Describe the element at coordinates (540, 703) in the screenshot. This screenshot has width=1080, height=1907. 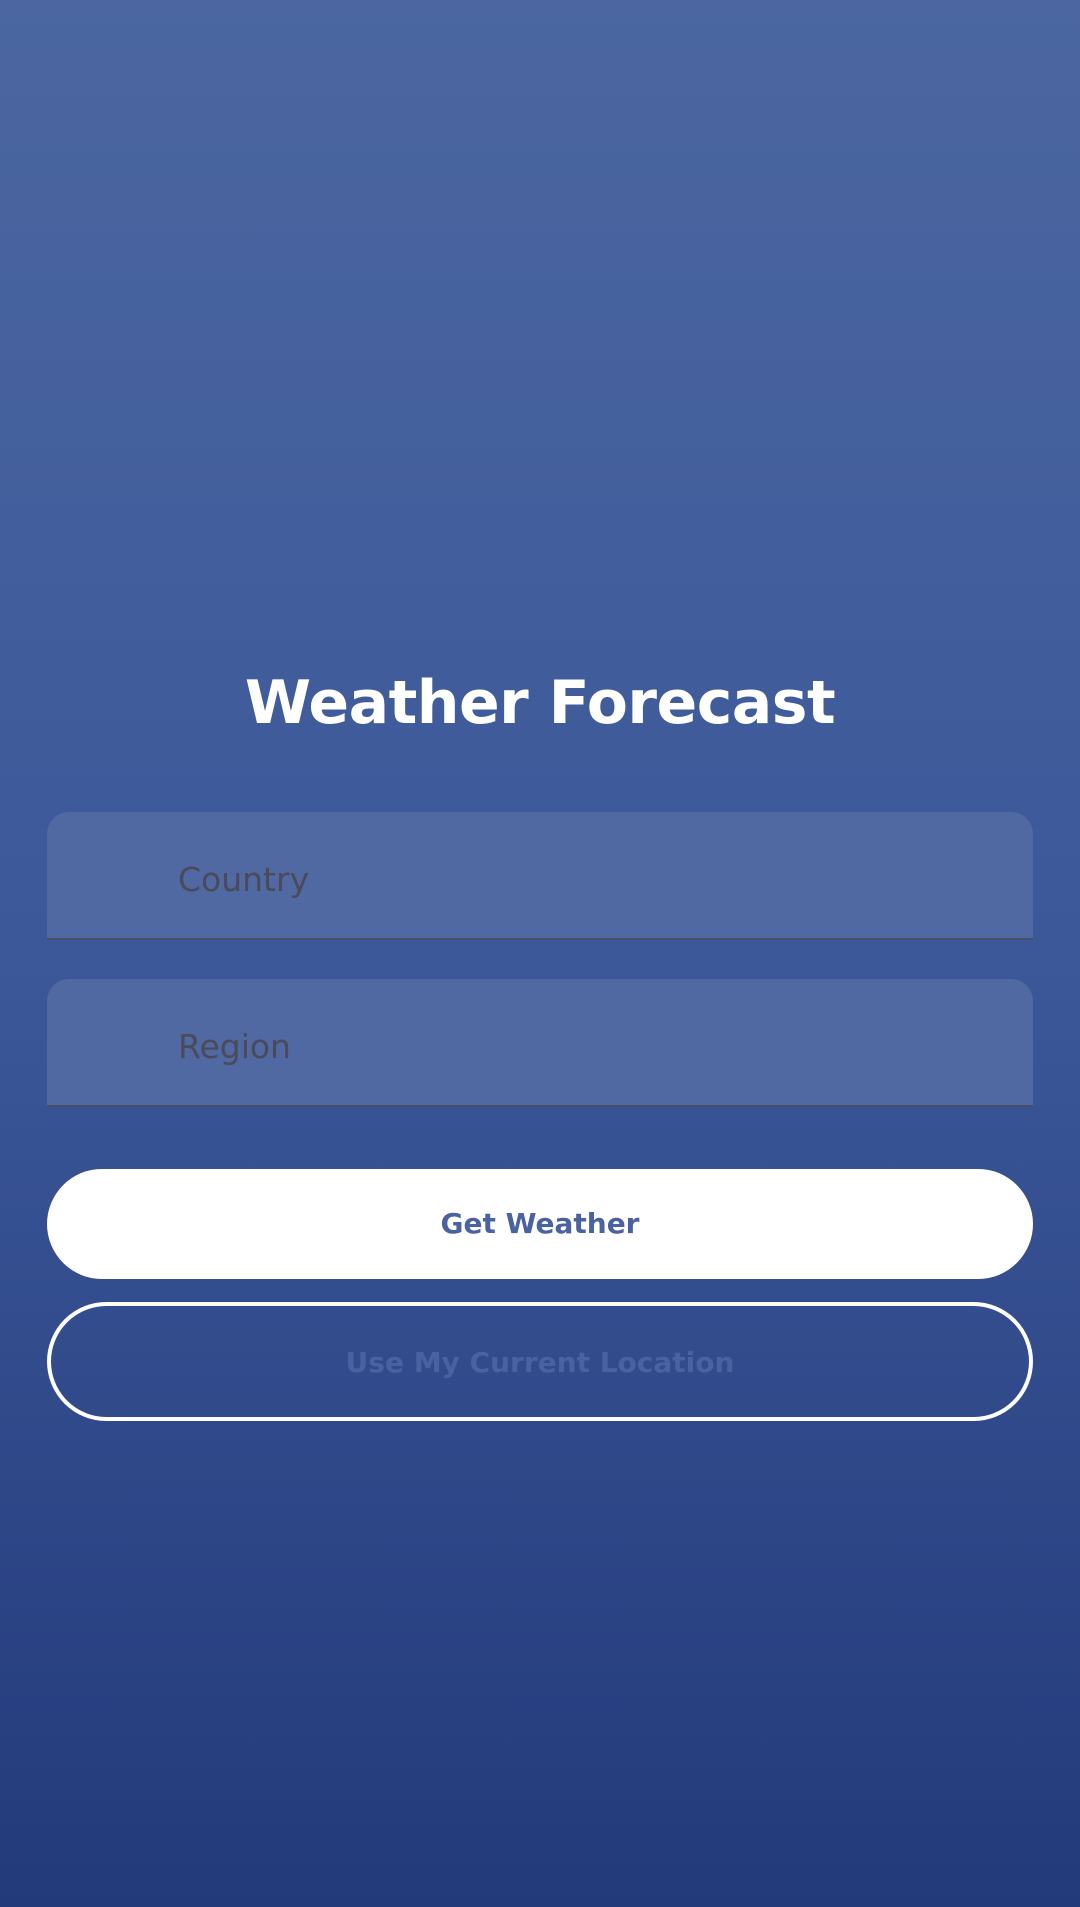
I see `page-title: Weather Forecast` at that location.